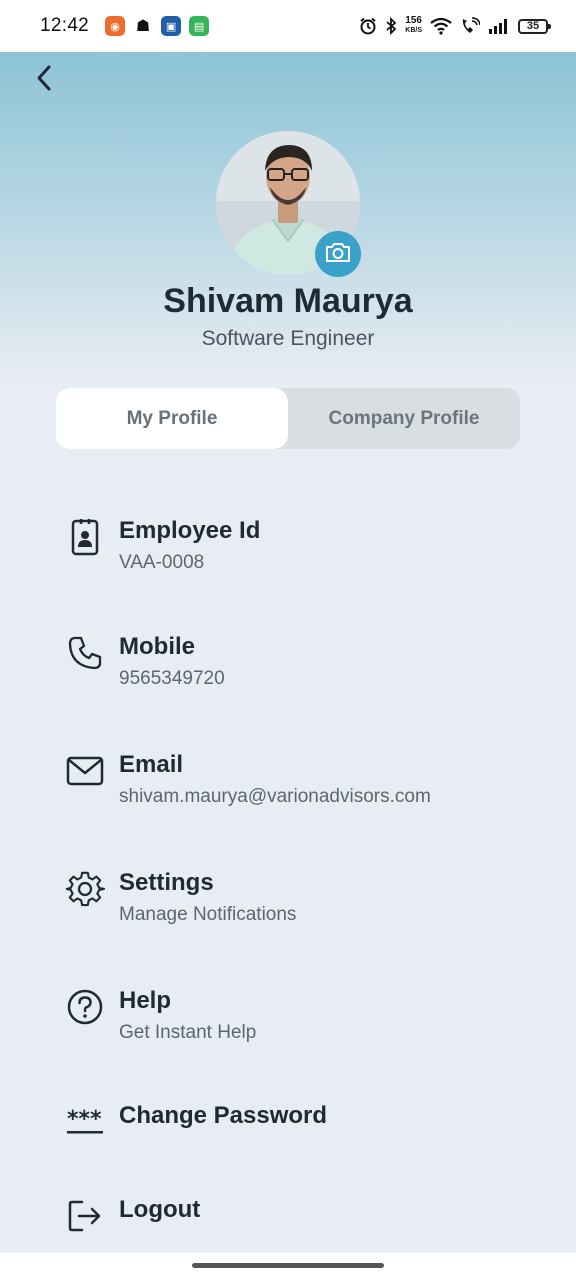 This screenshot has height=1280, width=576. I want to click on password-icon: ***, so click(85, 1122).